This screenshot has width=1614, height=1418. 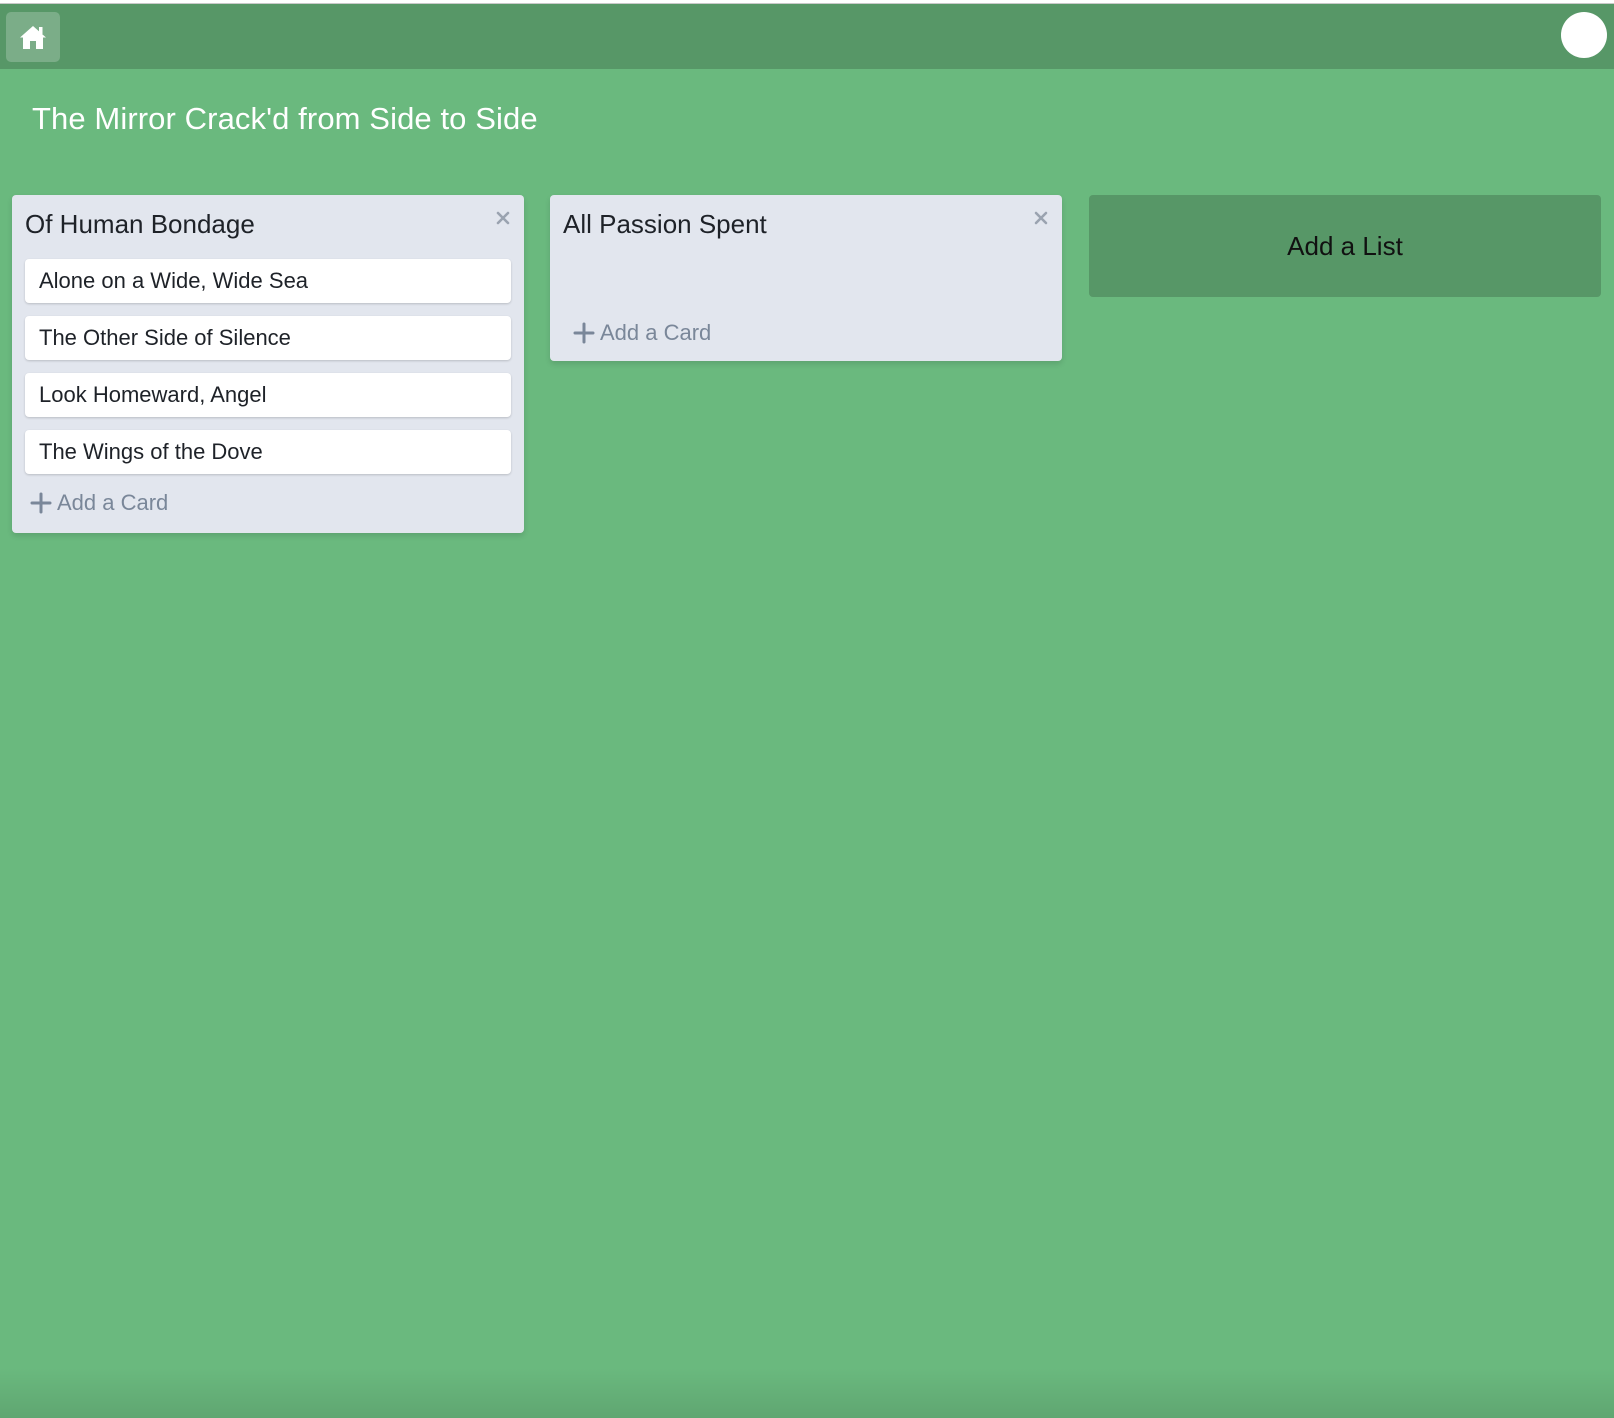 I want to click on card: The Other Side of Silence, so click(x=268, y=338).